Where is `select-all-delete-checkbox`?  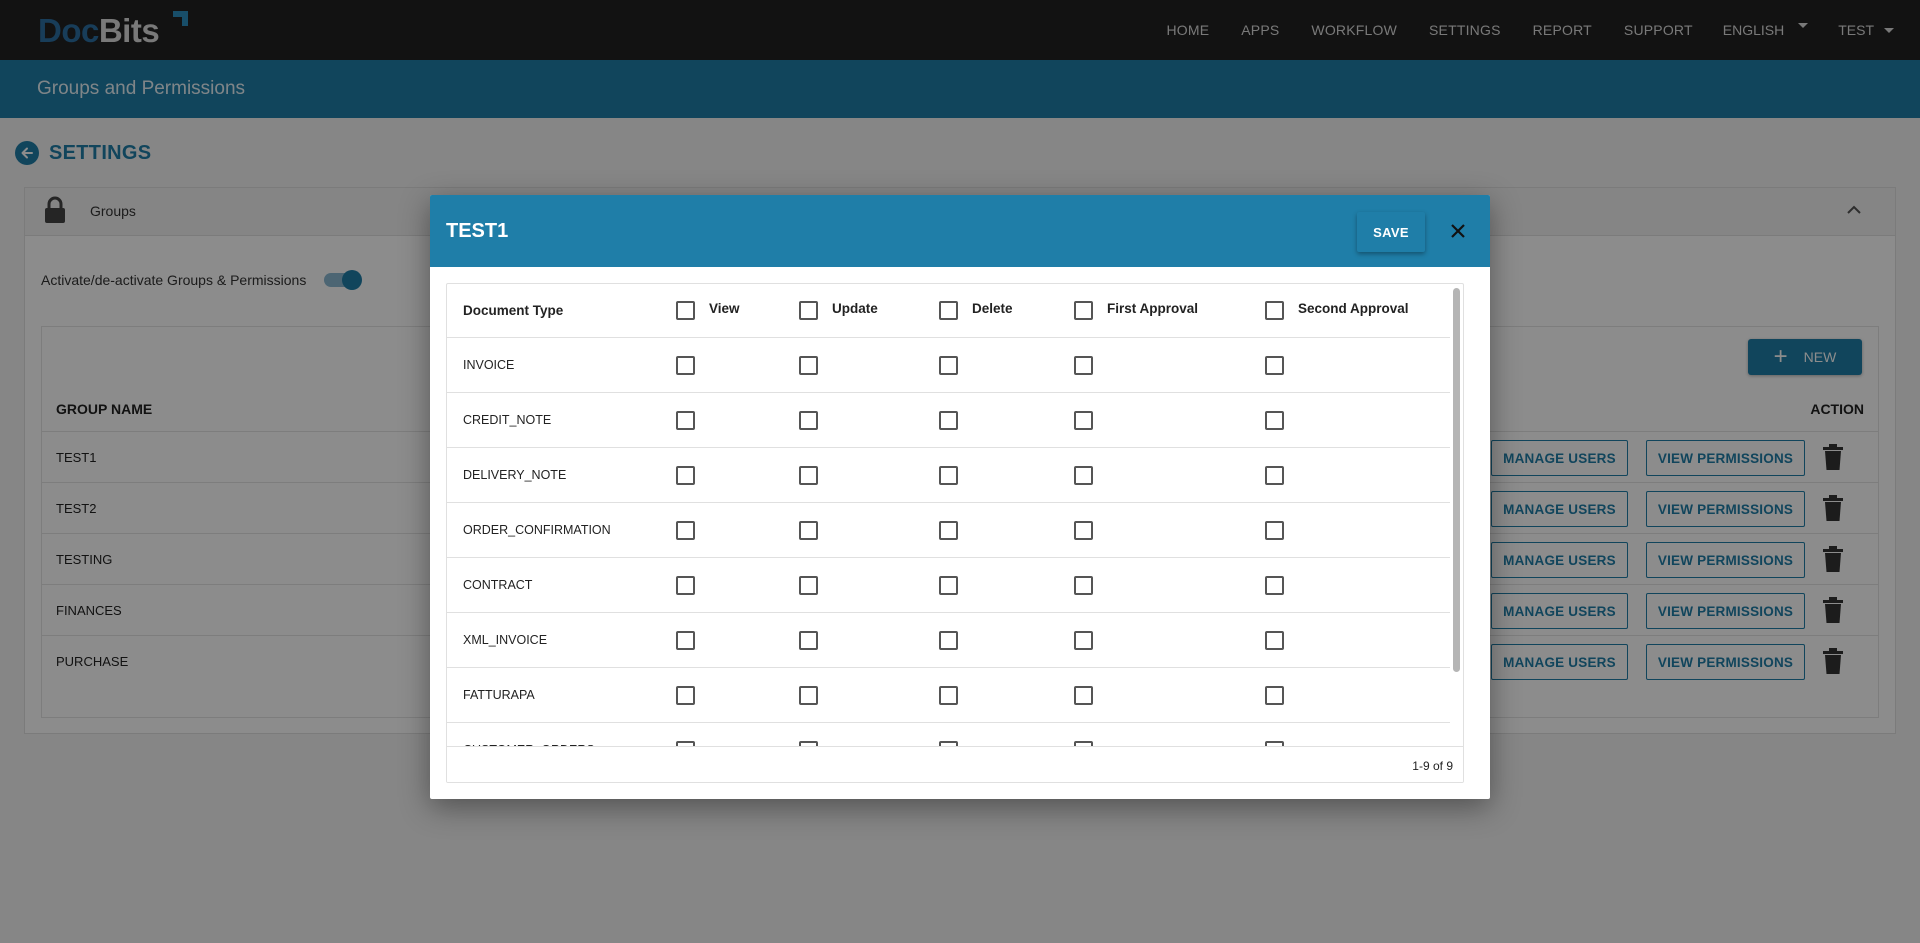
select-all-delete-checkbox is located at coordinates (948, 310).